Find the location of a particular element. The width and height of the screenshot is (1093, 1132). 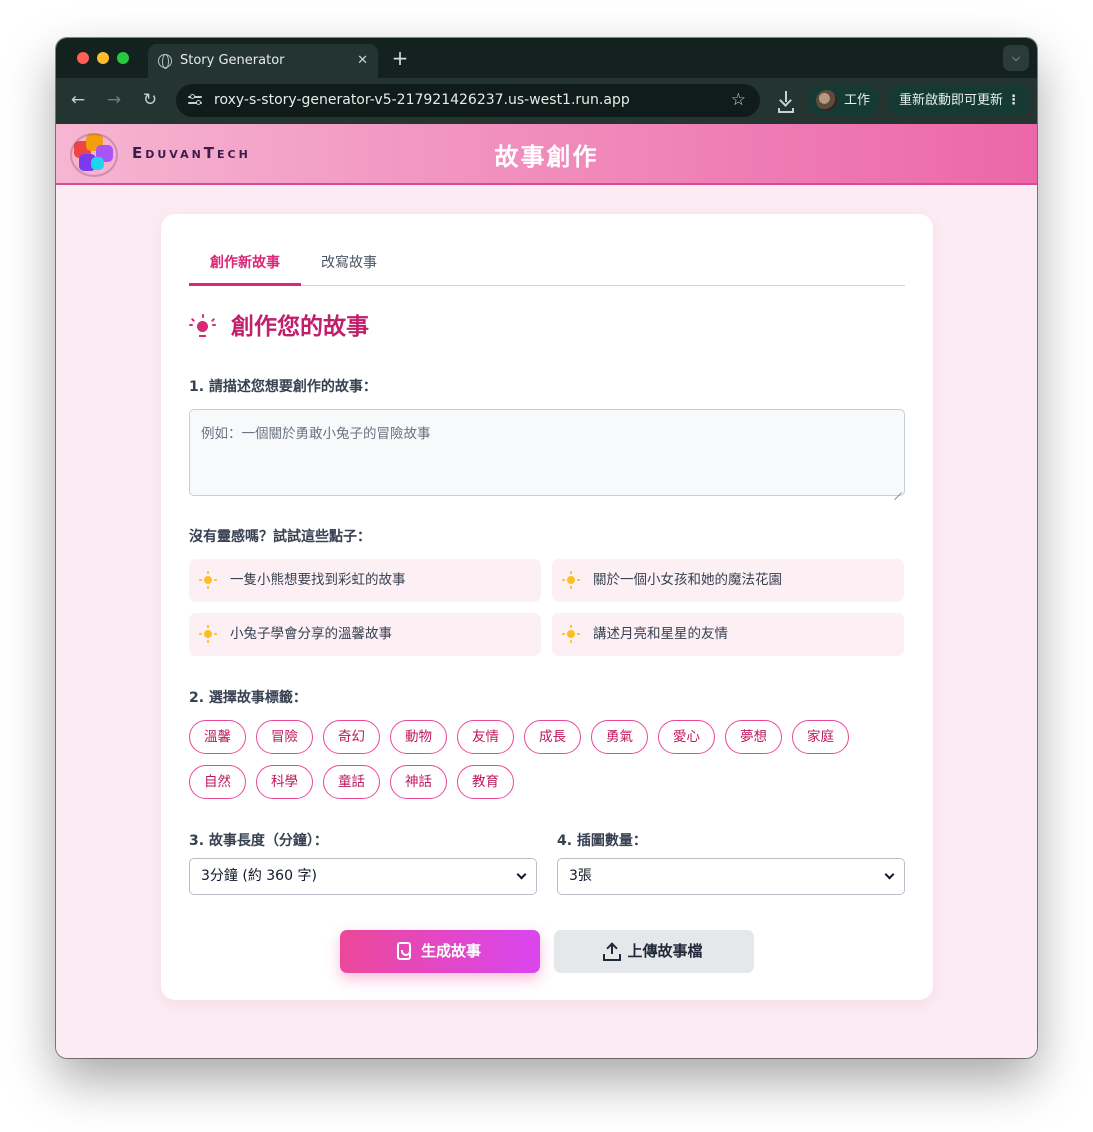

idea-text: 一隻小熊想要找到彩虹的故事 is located at coordinates (318, 580).